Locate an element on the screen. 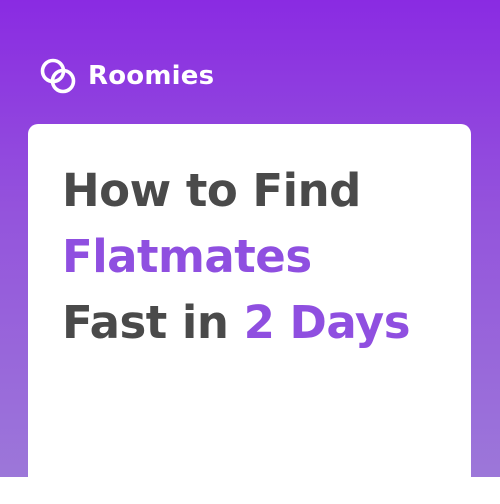 This screenshot has width=500, height=504. interlocking-rings-icon is located at coordinates (58, 76).